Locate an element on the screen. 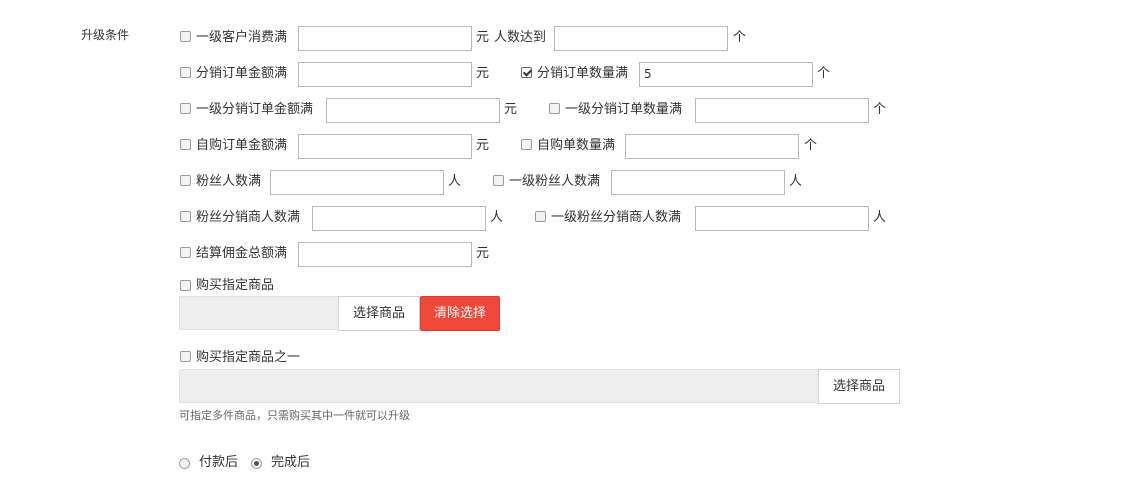 This screenshot has width=1126, height=502. input-c2 is located at coordinates (385, 74).